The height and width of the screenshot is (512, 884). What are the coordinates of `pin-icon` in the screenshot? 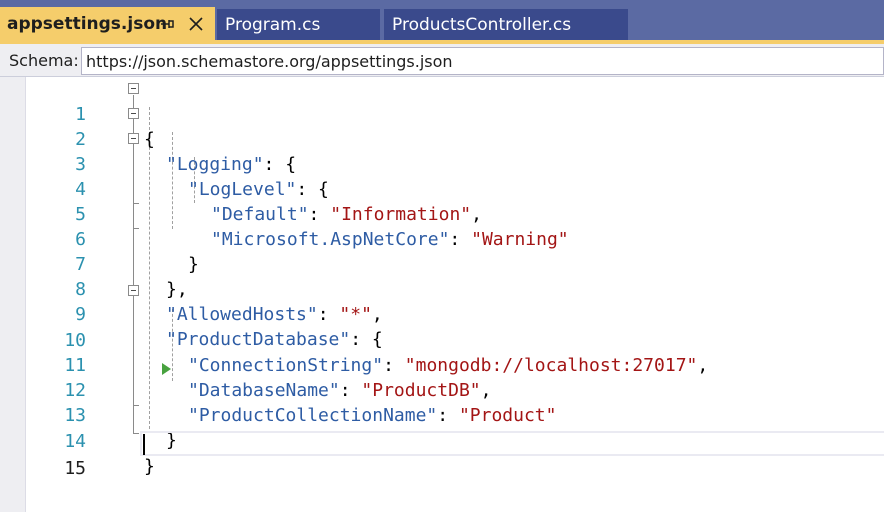 It's located at (168, 24).